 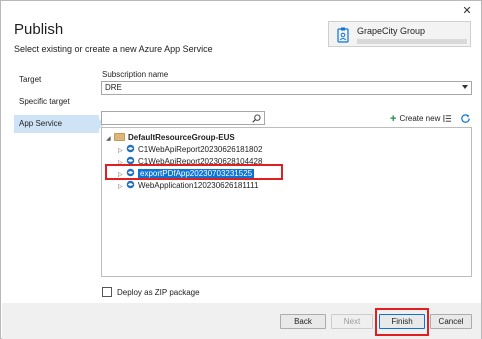 I want to click on chevron-down-icon: ◢, so click(x=110, y=139).